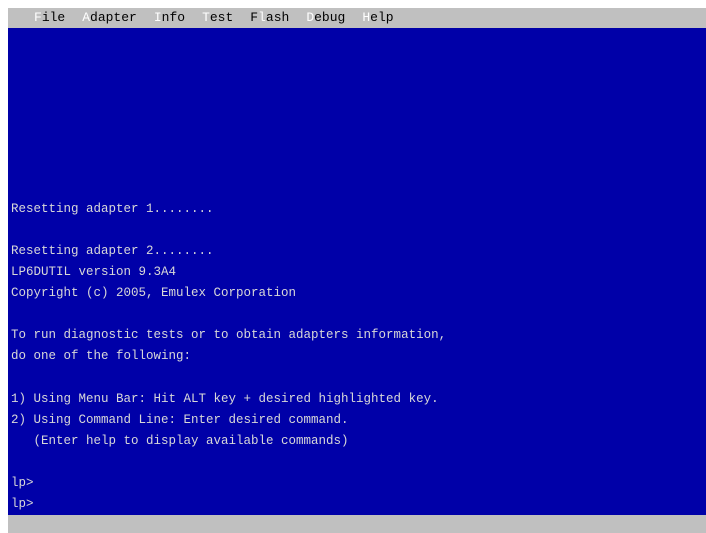  Describe the element at coordinates (22, 504) in the screenshot. I see `console-prompt-2: lp>` at that location.